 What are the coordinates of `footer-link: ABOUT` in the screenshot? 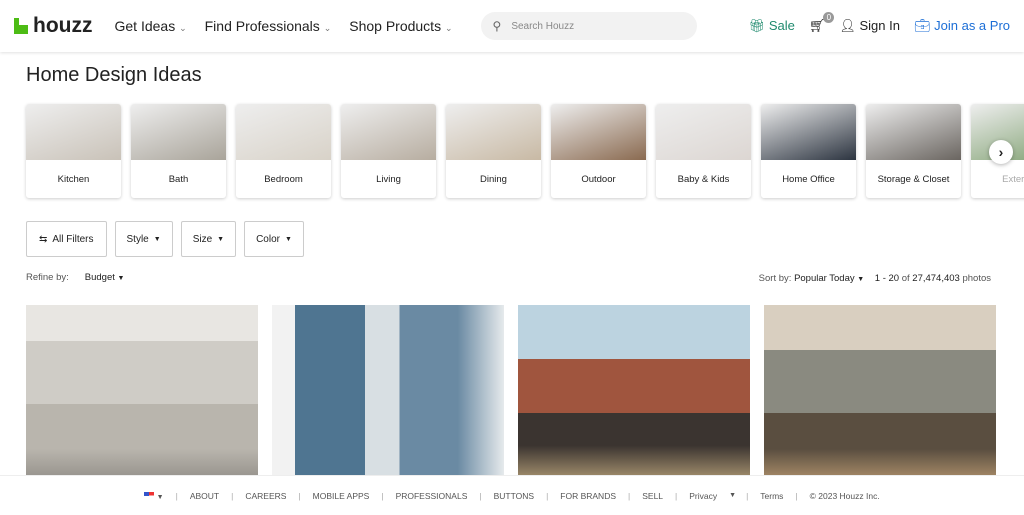 It's located at (204, 496).